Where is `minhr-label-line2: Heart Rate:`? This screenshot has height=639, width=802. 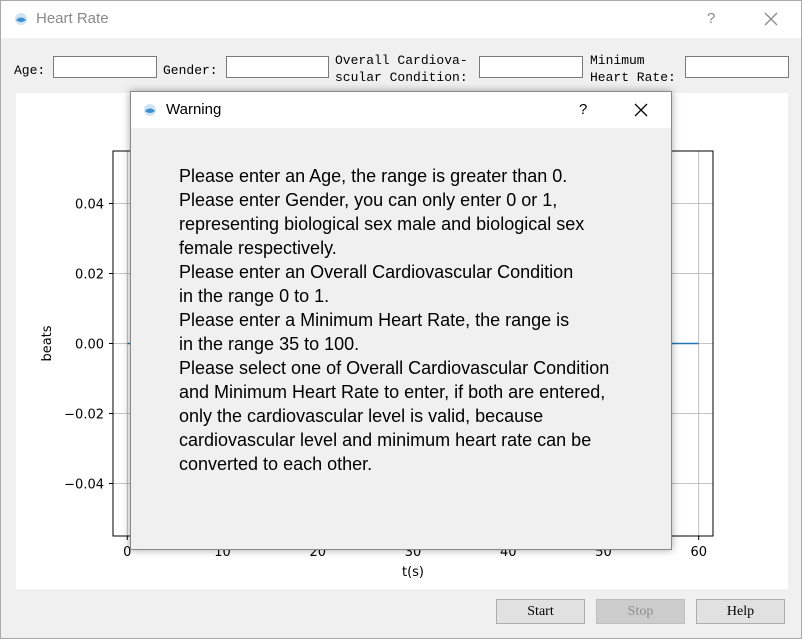
minhr-label-line2: Heart Rate: is located at coordinates (633, 77).